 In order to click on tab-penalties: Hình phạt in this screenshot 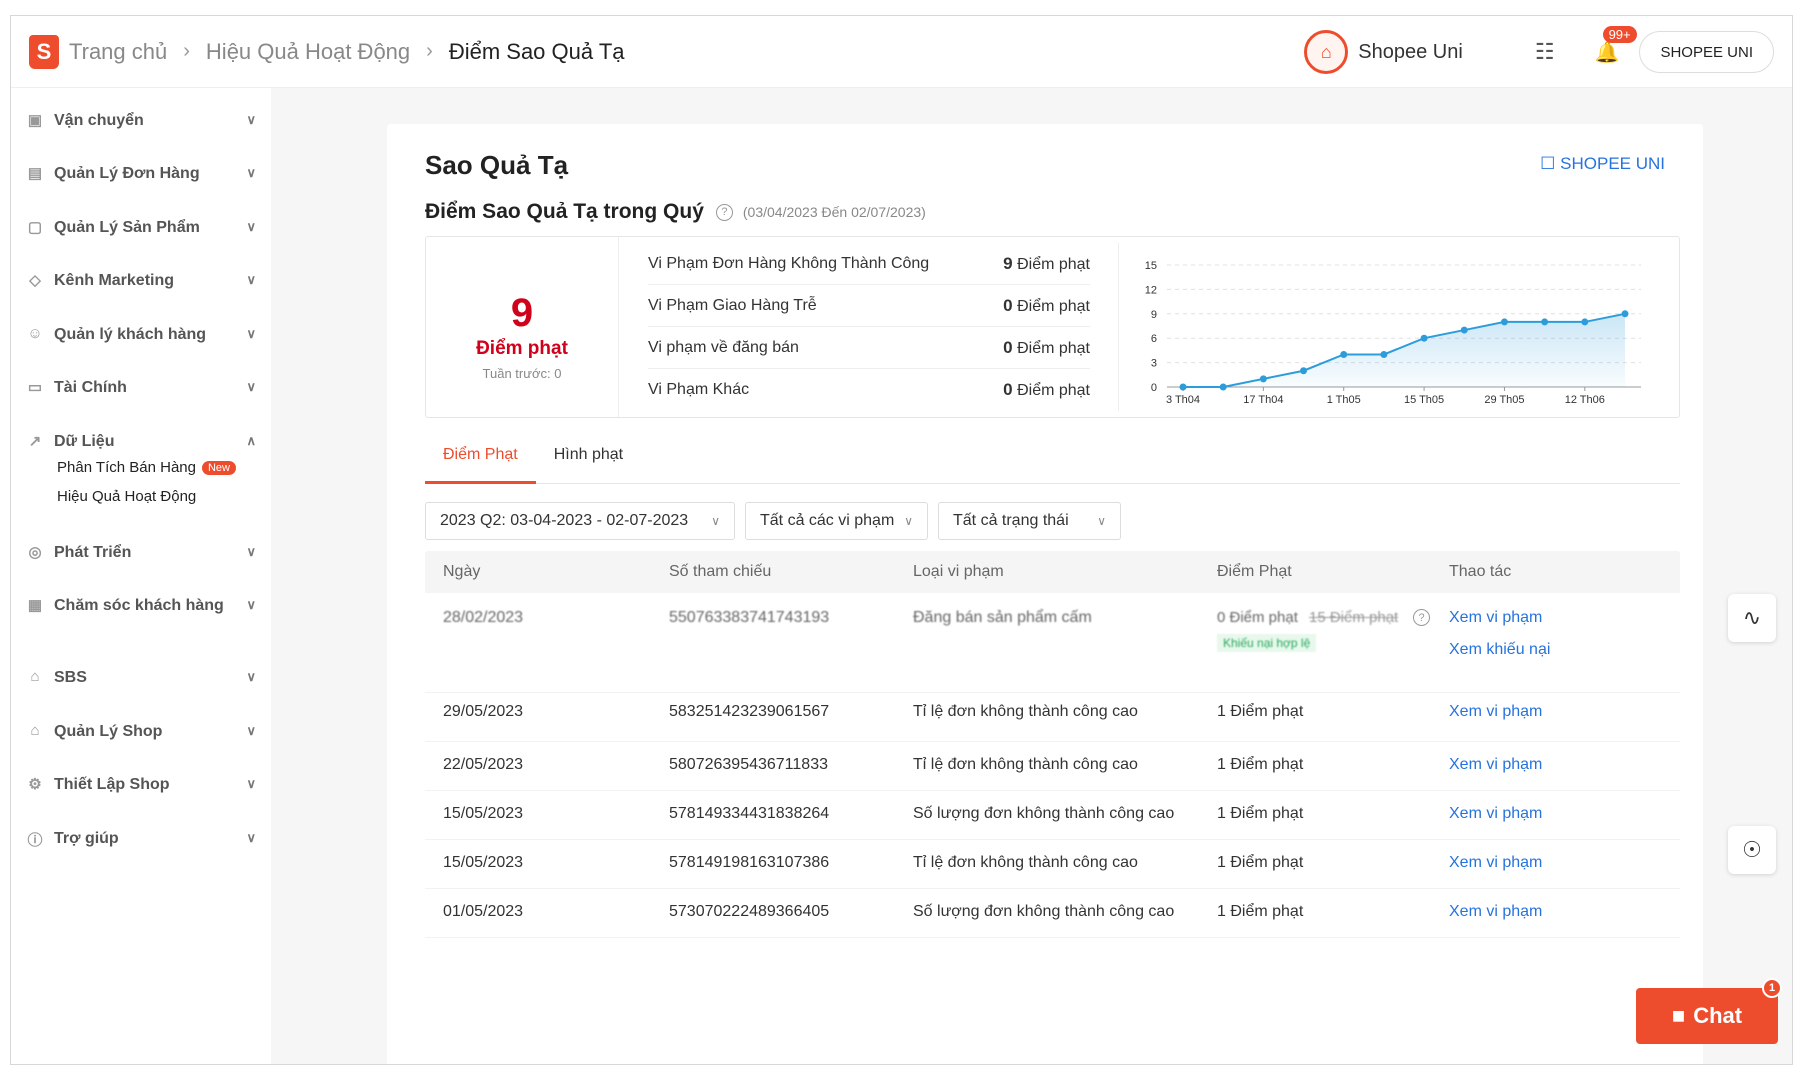, I will do `click(588, 462)`.